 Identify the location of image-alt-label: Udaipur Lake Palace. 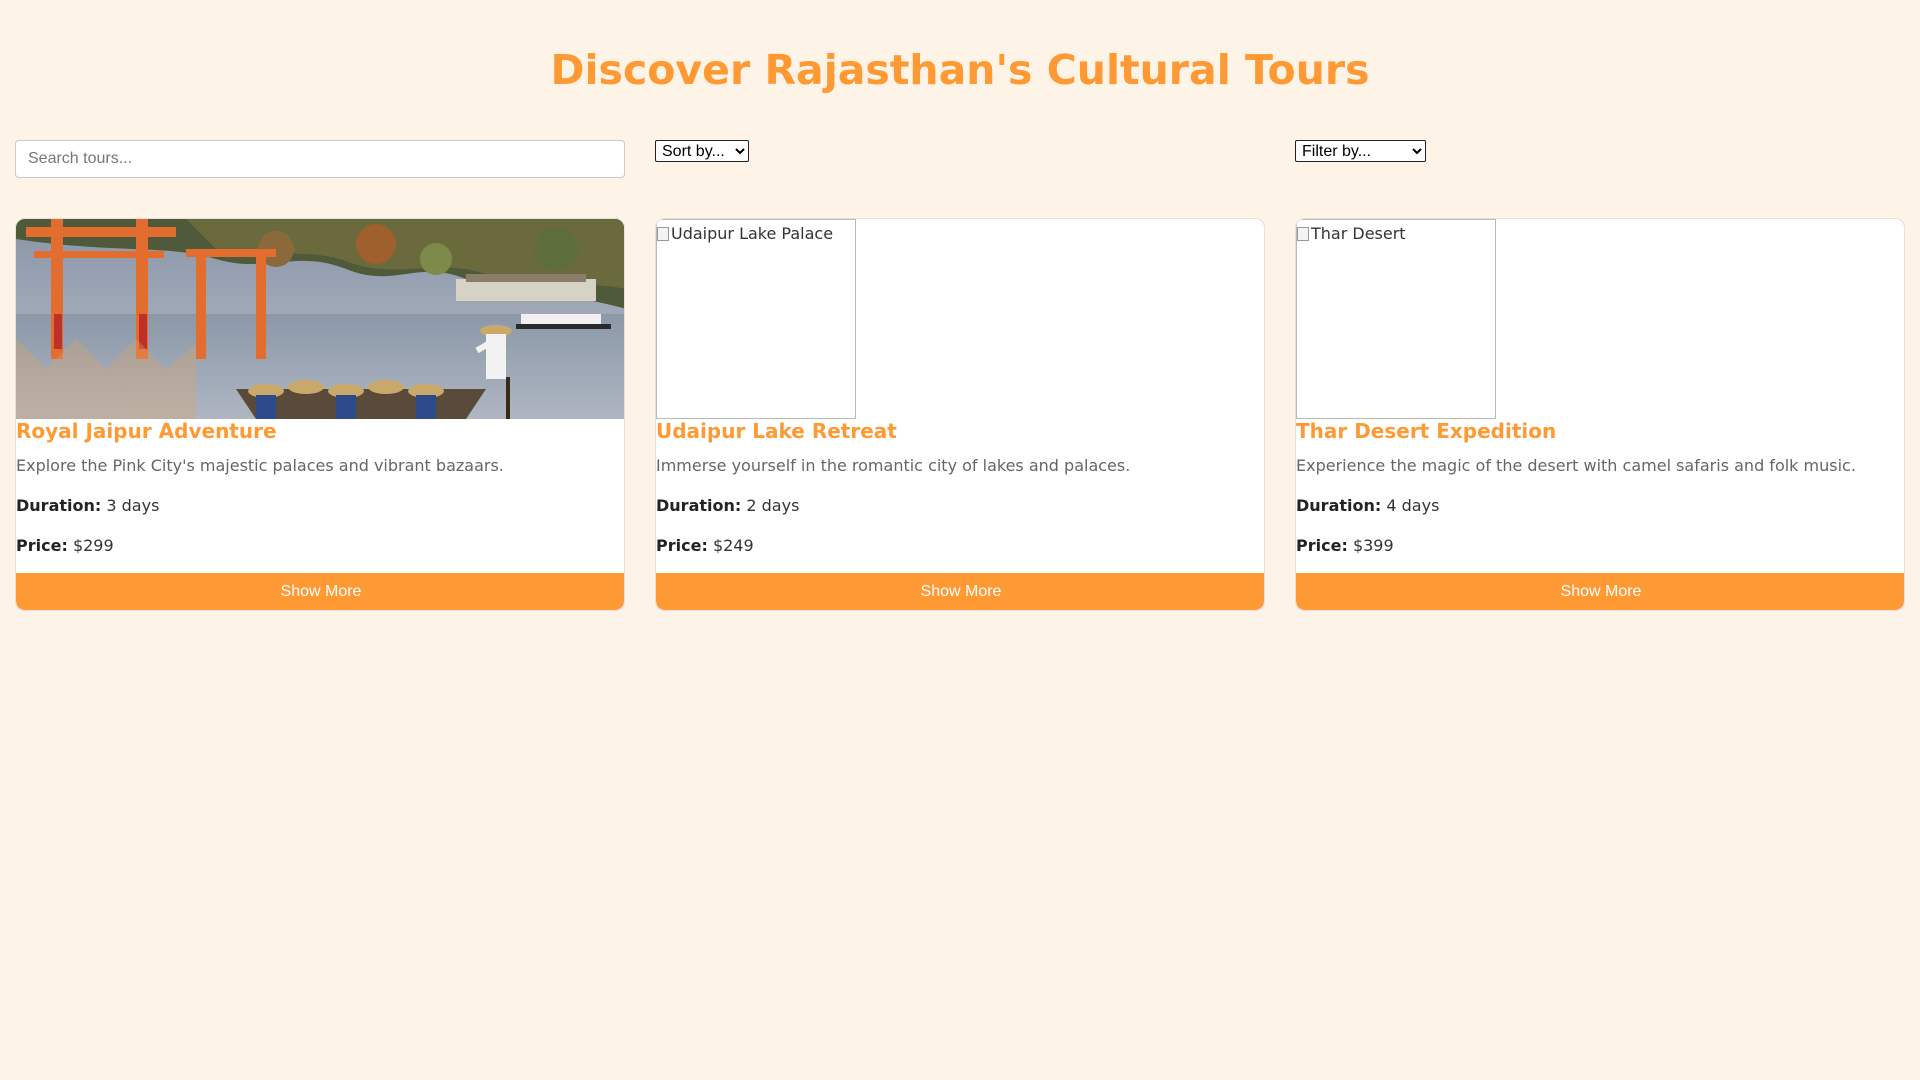
(752, 233).